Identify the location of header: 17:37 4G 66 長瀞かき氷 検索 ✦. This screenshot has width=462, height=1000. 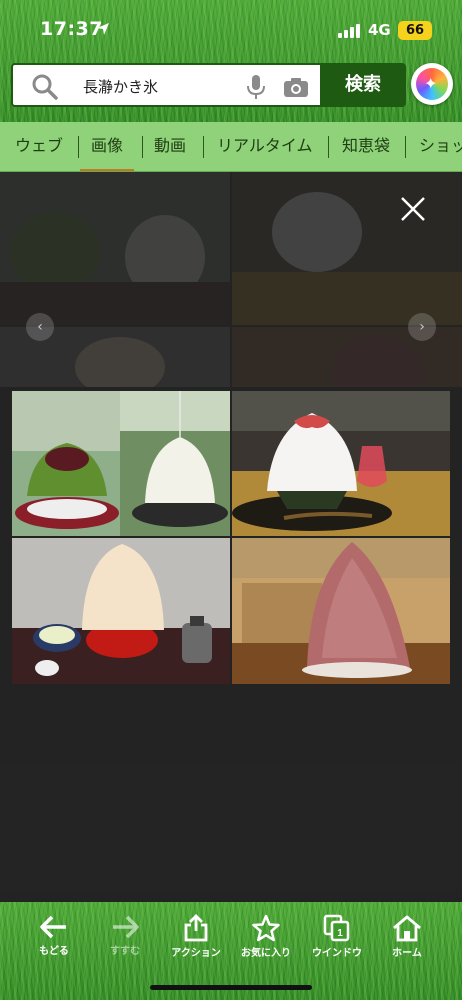
(231, 61).